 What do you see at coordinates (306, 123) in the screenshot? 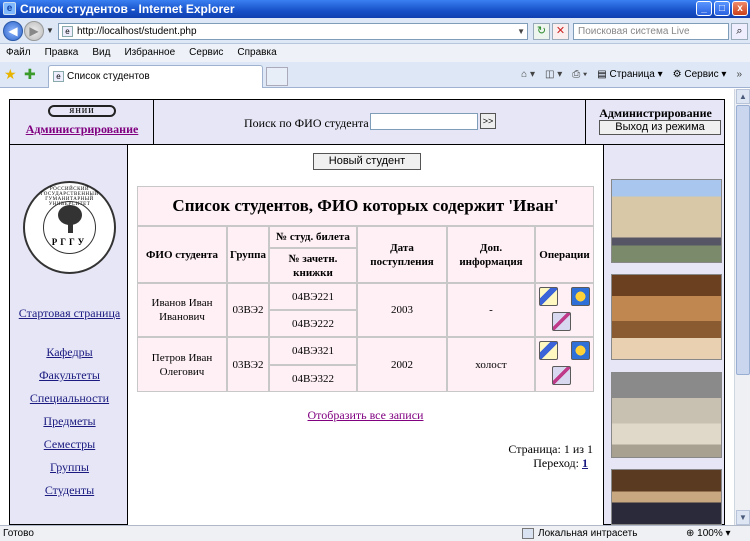
I see `search-label: Поиск по ФИО студента` at bounding box center [306, 123].